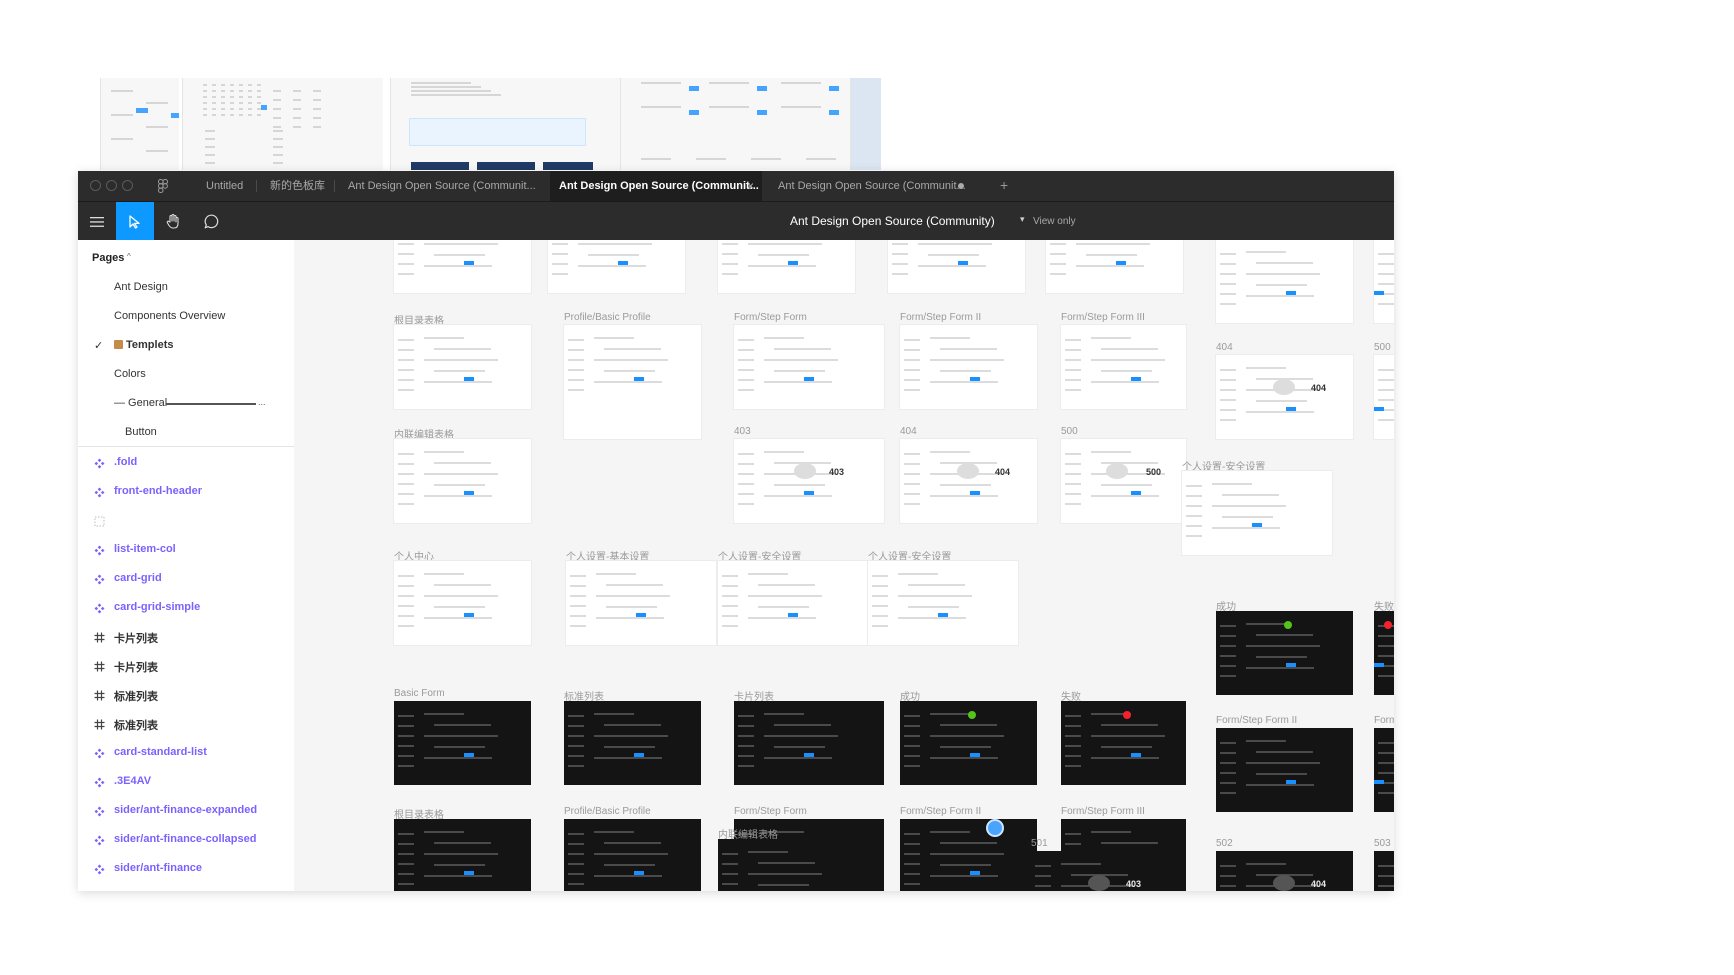 Image resolution: width=1734 pixels, height=975 pixels. Describe the element at coordinates (186, 753) in the screenshot. I see `layer-item: card-standard-list` at that location.